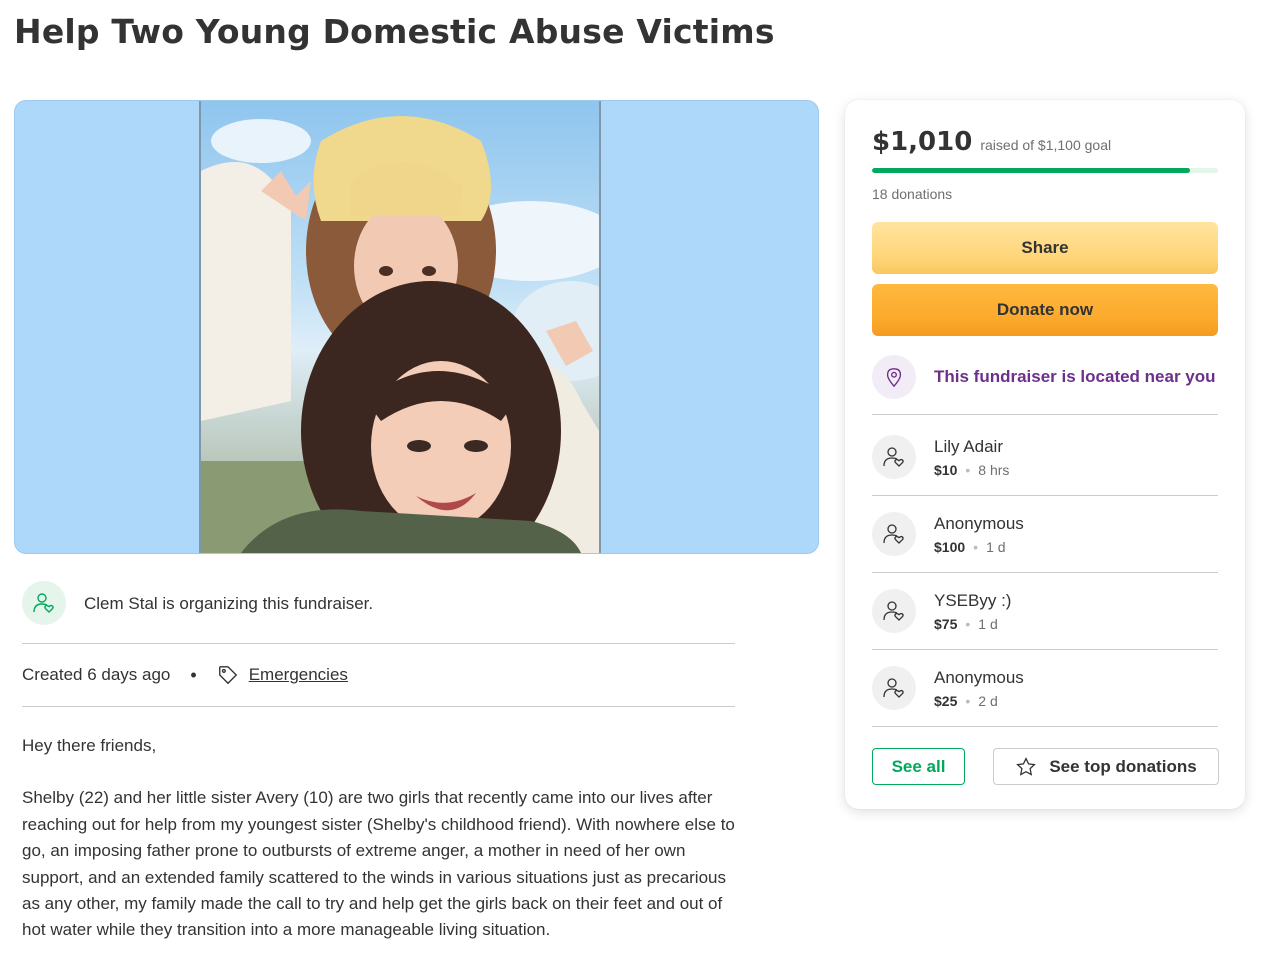  What do you see at coordinates (1032, 767) in the screenshot?
I see `star-icon` at bounding box center [1032, 767].